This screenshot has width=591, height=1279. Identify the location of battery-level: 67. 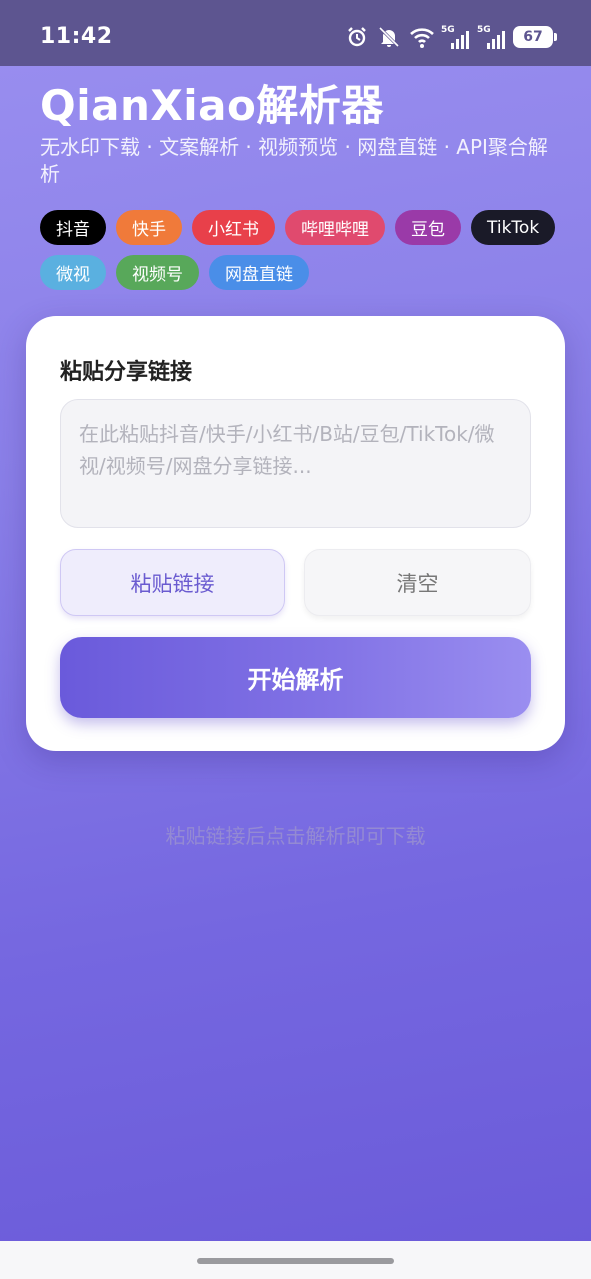
(533, 37).